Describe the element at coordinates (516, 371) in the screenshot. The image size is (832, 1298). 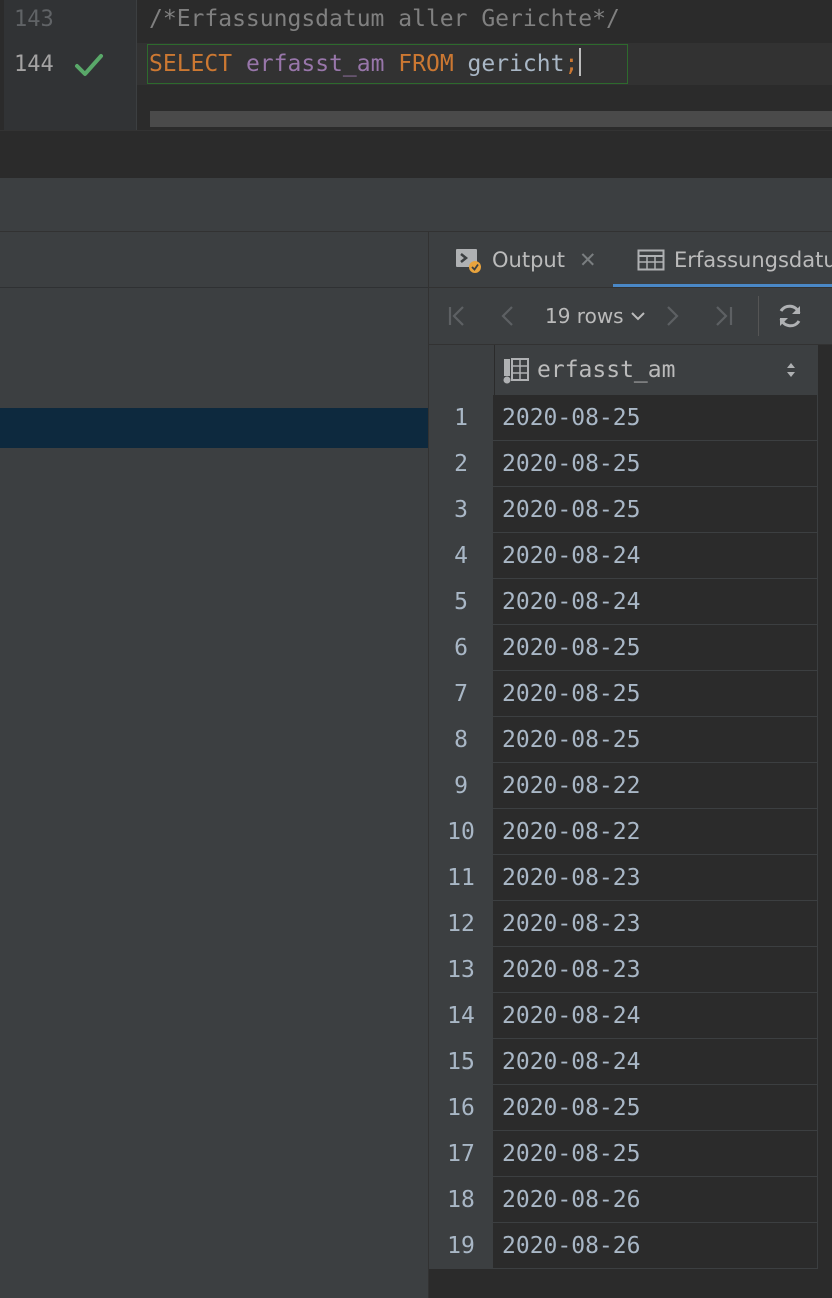
I see `column-icon` at that location.